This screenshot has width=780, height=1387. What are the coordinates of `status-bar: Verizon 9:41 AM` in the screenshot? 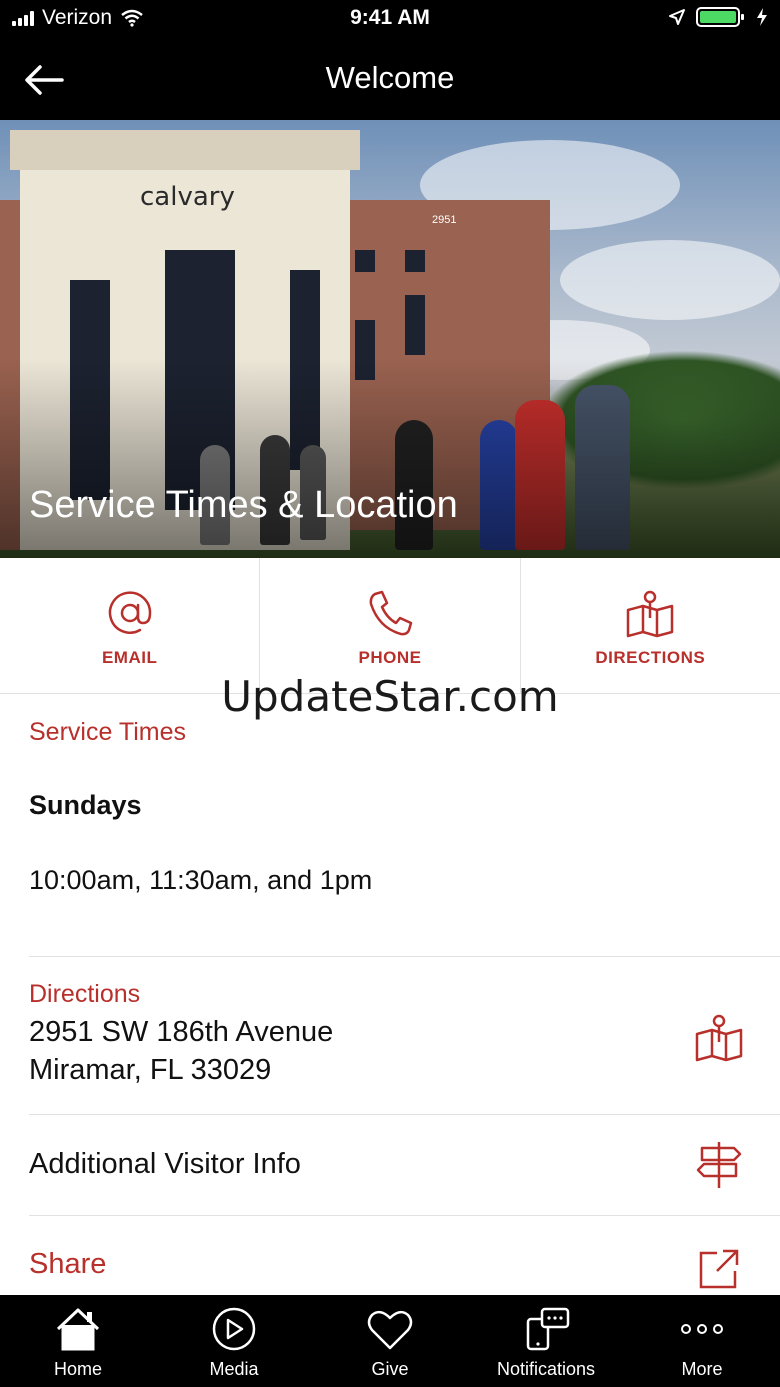 It's located at (390, 20).